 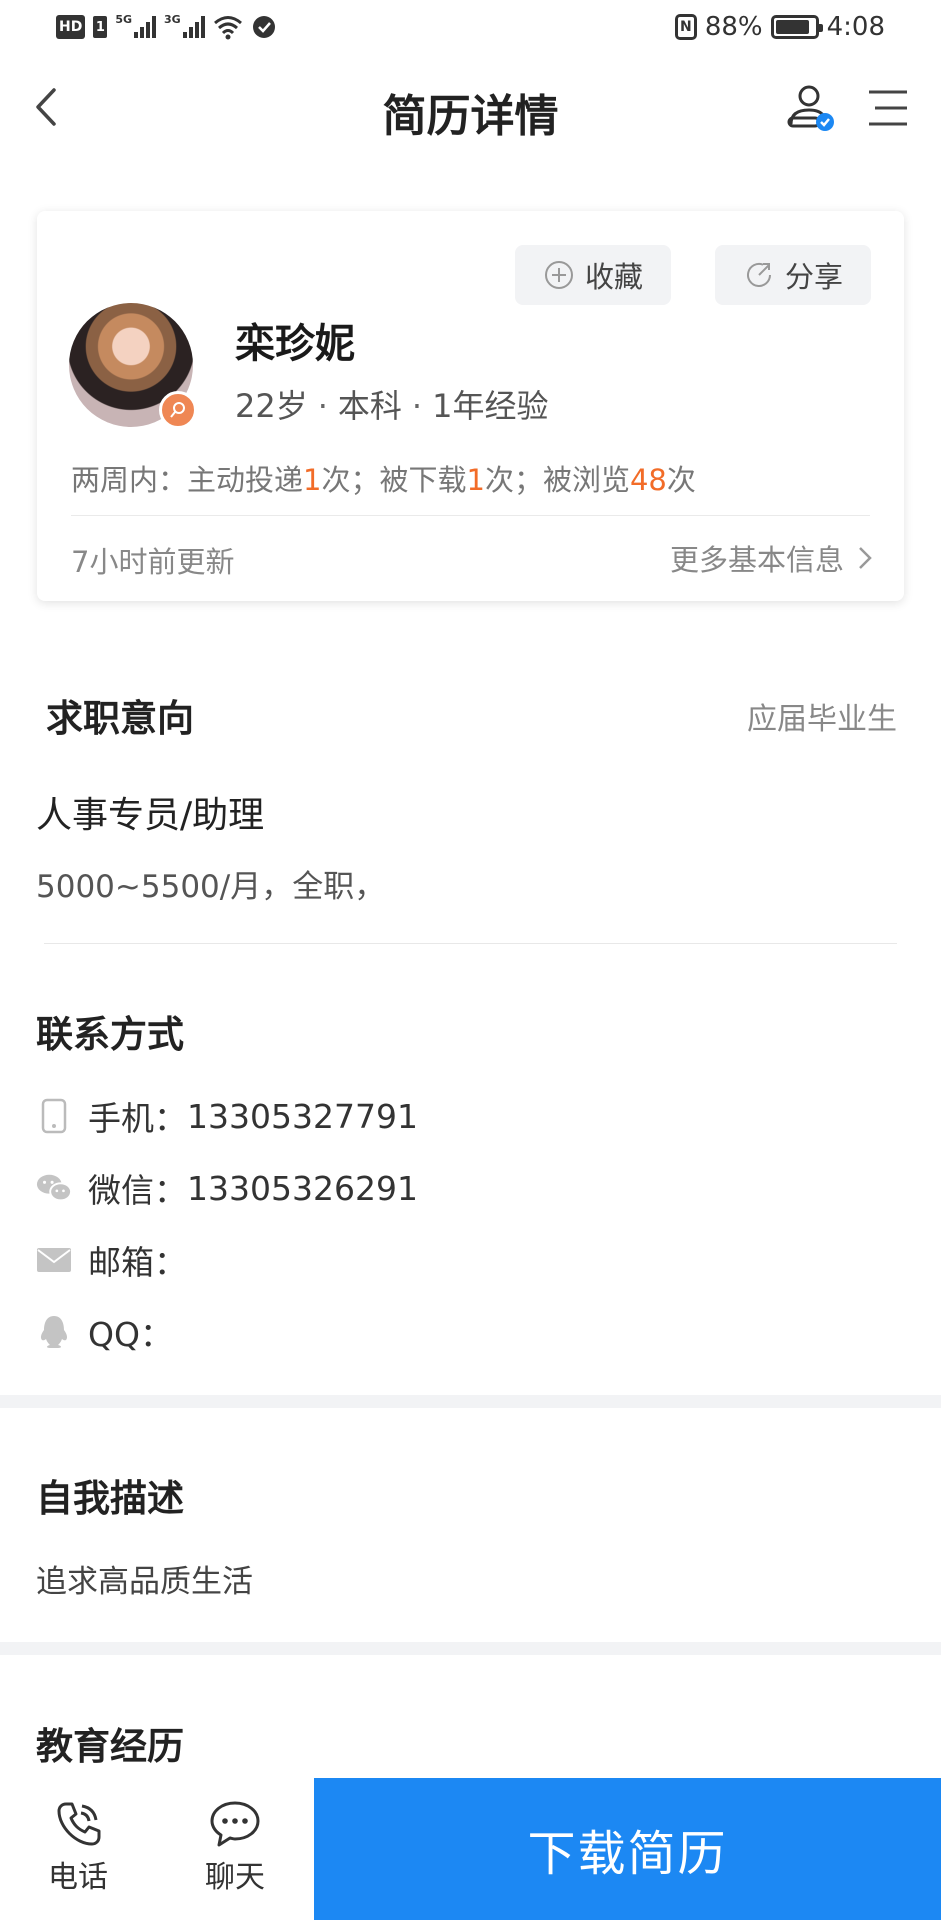 What do you see at coordinates (613, 277) in the screenshot?
I see `collect-label: 收藏` at bounding box center [613, 277].